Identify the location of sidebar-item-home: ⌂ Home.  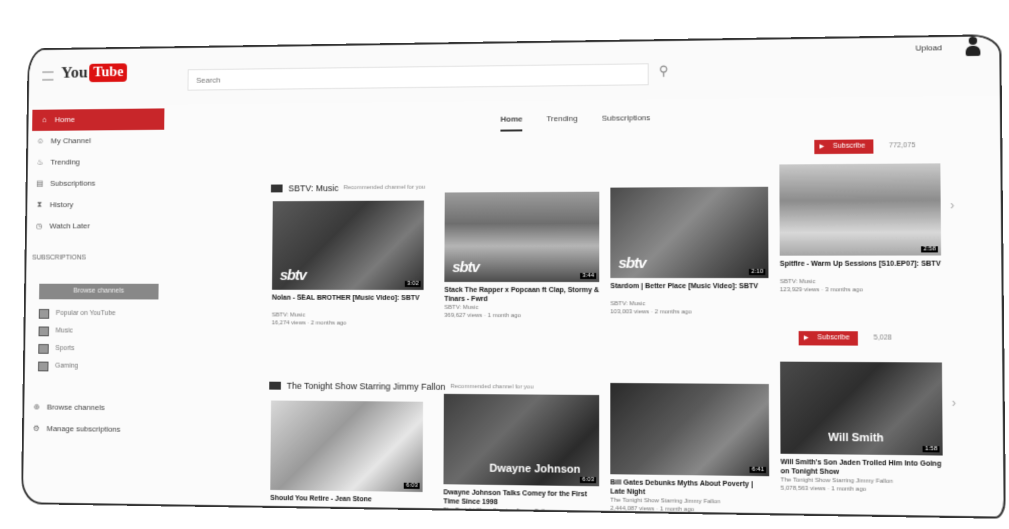
(98, 119).